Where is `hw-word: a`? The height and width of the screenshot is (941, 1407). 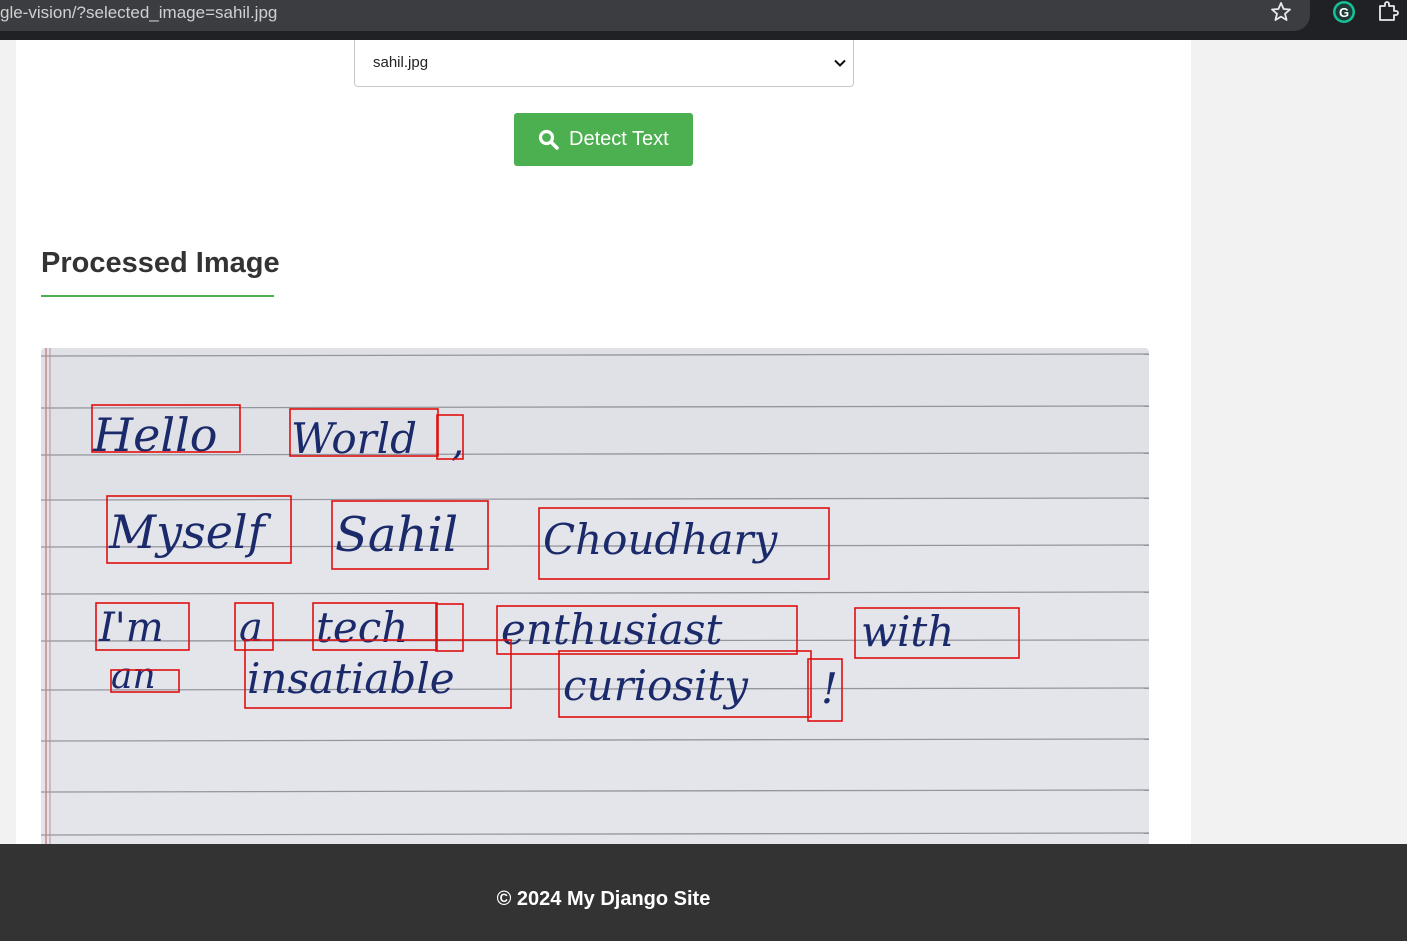
hw-word: a is located at coordinates (251, 628).